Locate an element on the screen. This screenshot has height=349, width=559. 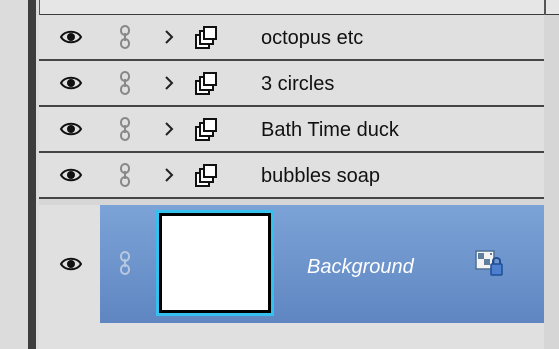
layer-name: 3 circles is located at coordinates (297, 84).